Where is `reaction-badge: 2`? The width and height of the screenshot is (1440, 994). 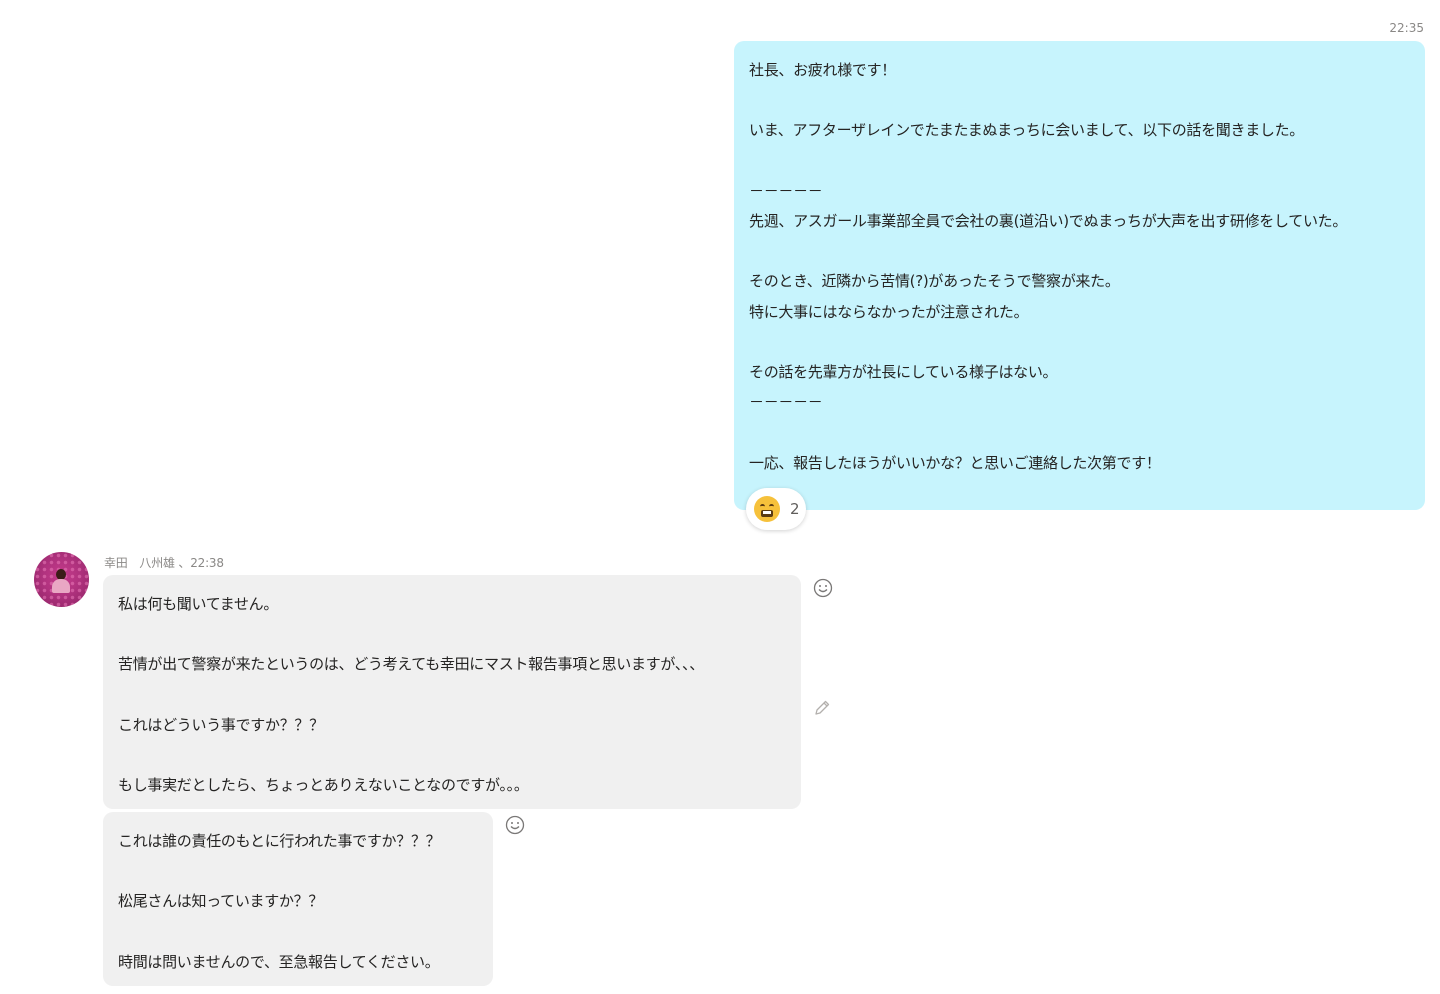 reaction-badge: 2 is located at coordinates (776, 509).